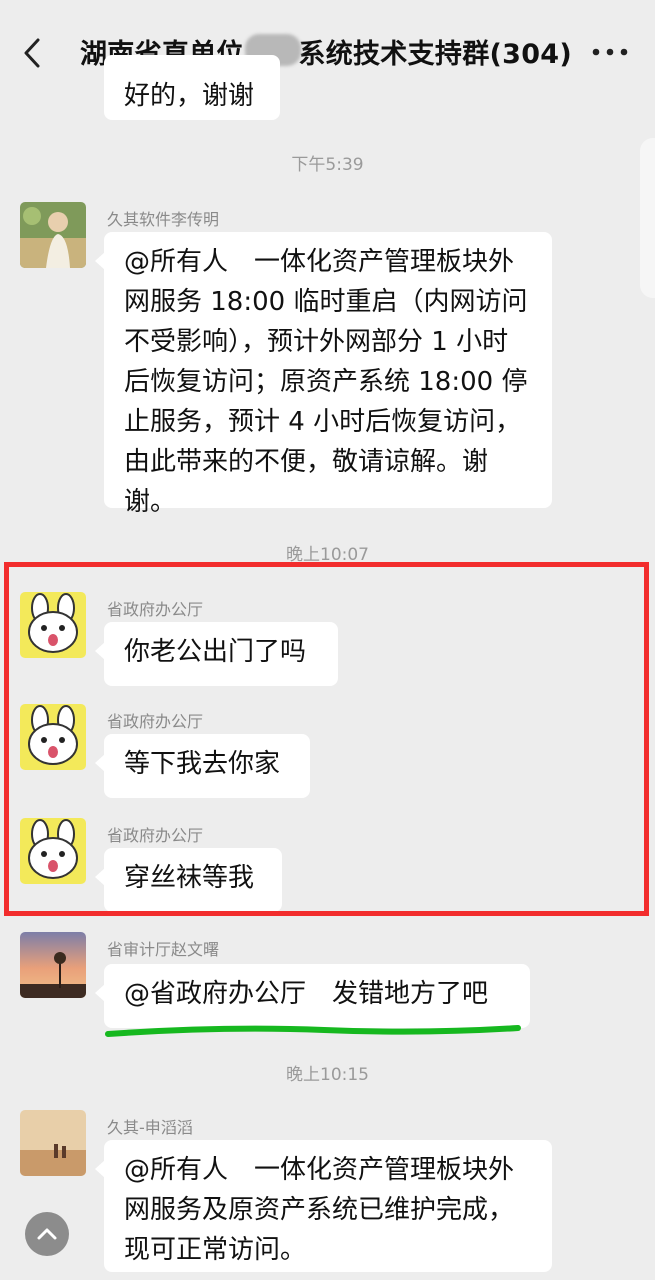 Image resolution: width=655 pixels, height=1280 pixels. I want to click on partial-message-text: 好的，谢谢, so click(189, 96).